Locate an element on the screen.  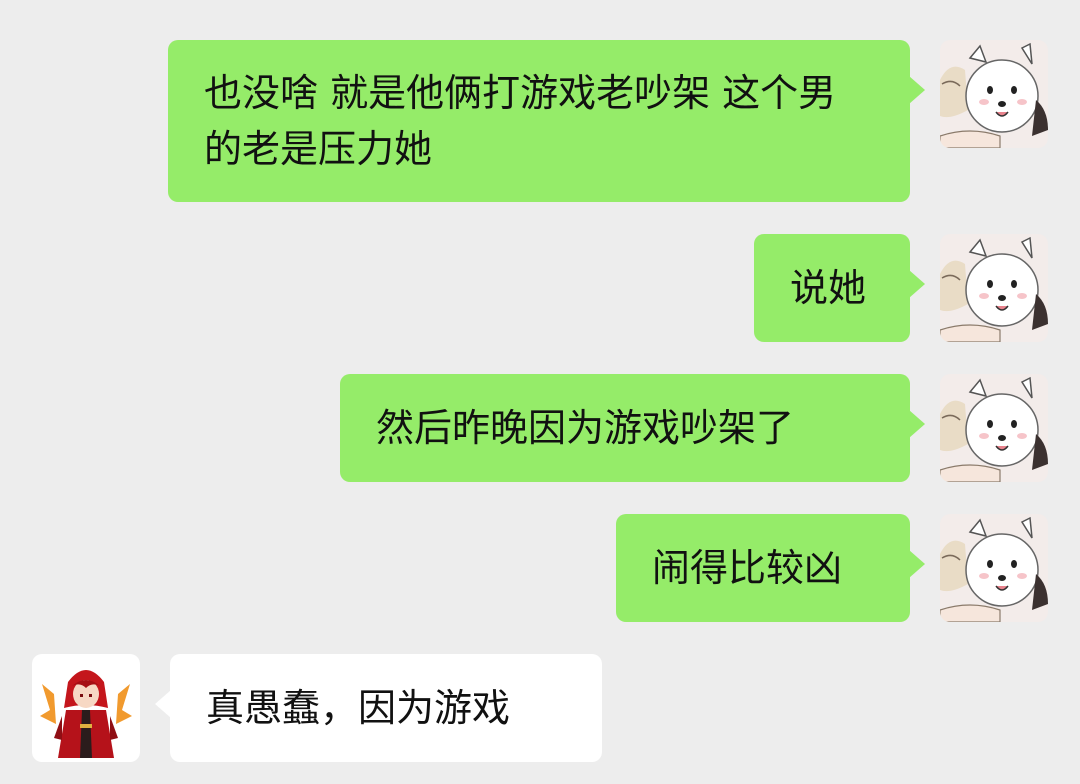
message-text: 真愚蠢，因为游戏 is located at coordinates (358, 708).